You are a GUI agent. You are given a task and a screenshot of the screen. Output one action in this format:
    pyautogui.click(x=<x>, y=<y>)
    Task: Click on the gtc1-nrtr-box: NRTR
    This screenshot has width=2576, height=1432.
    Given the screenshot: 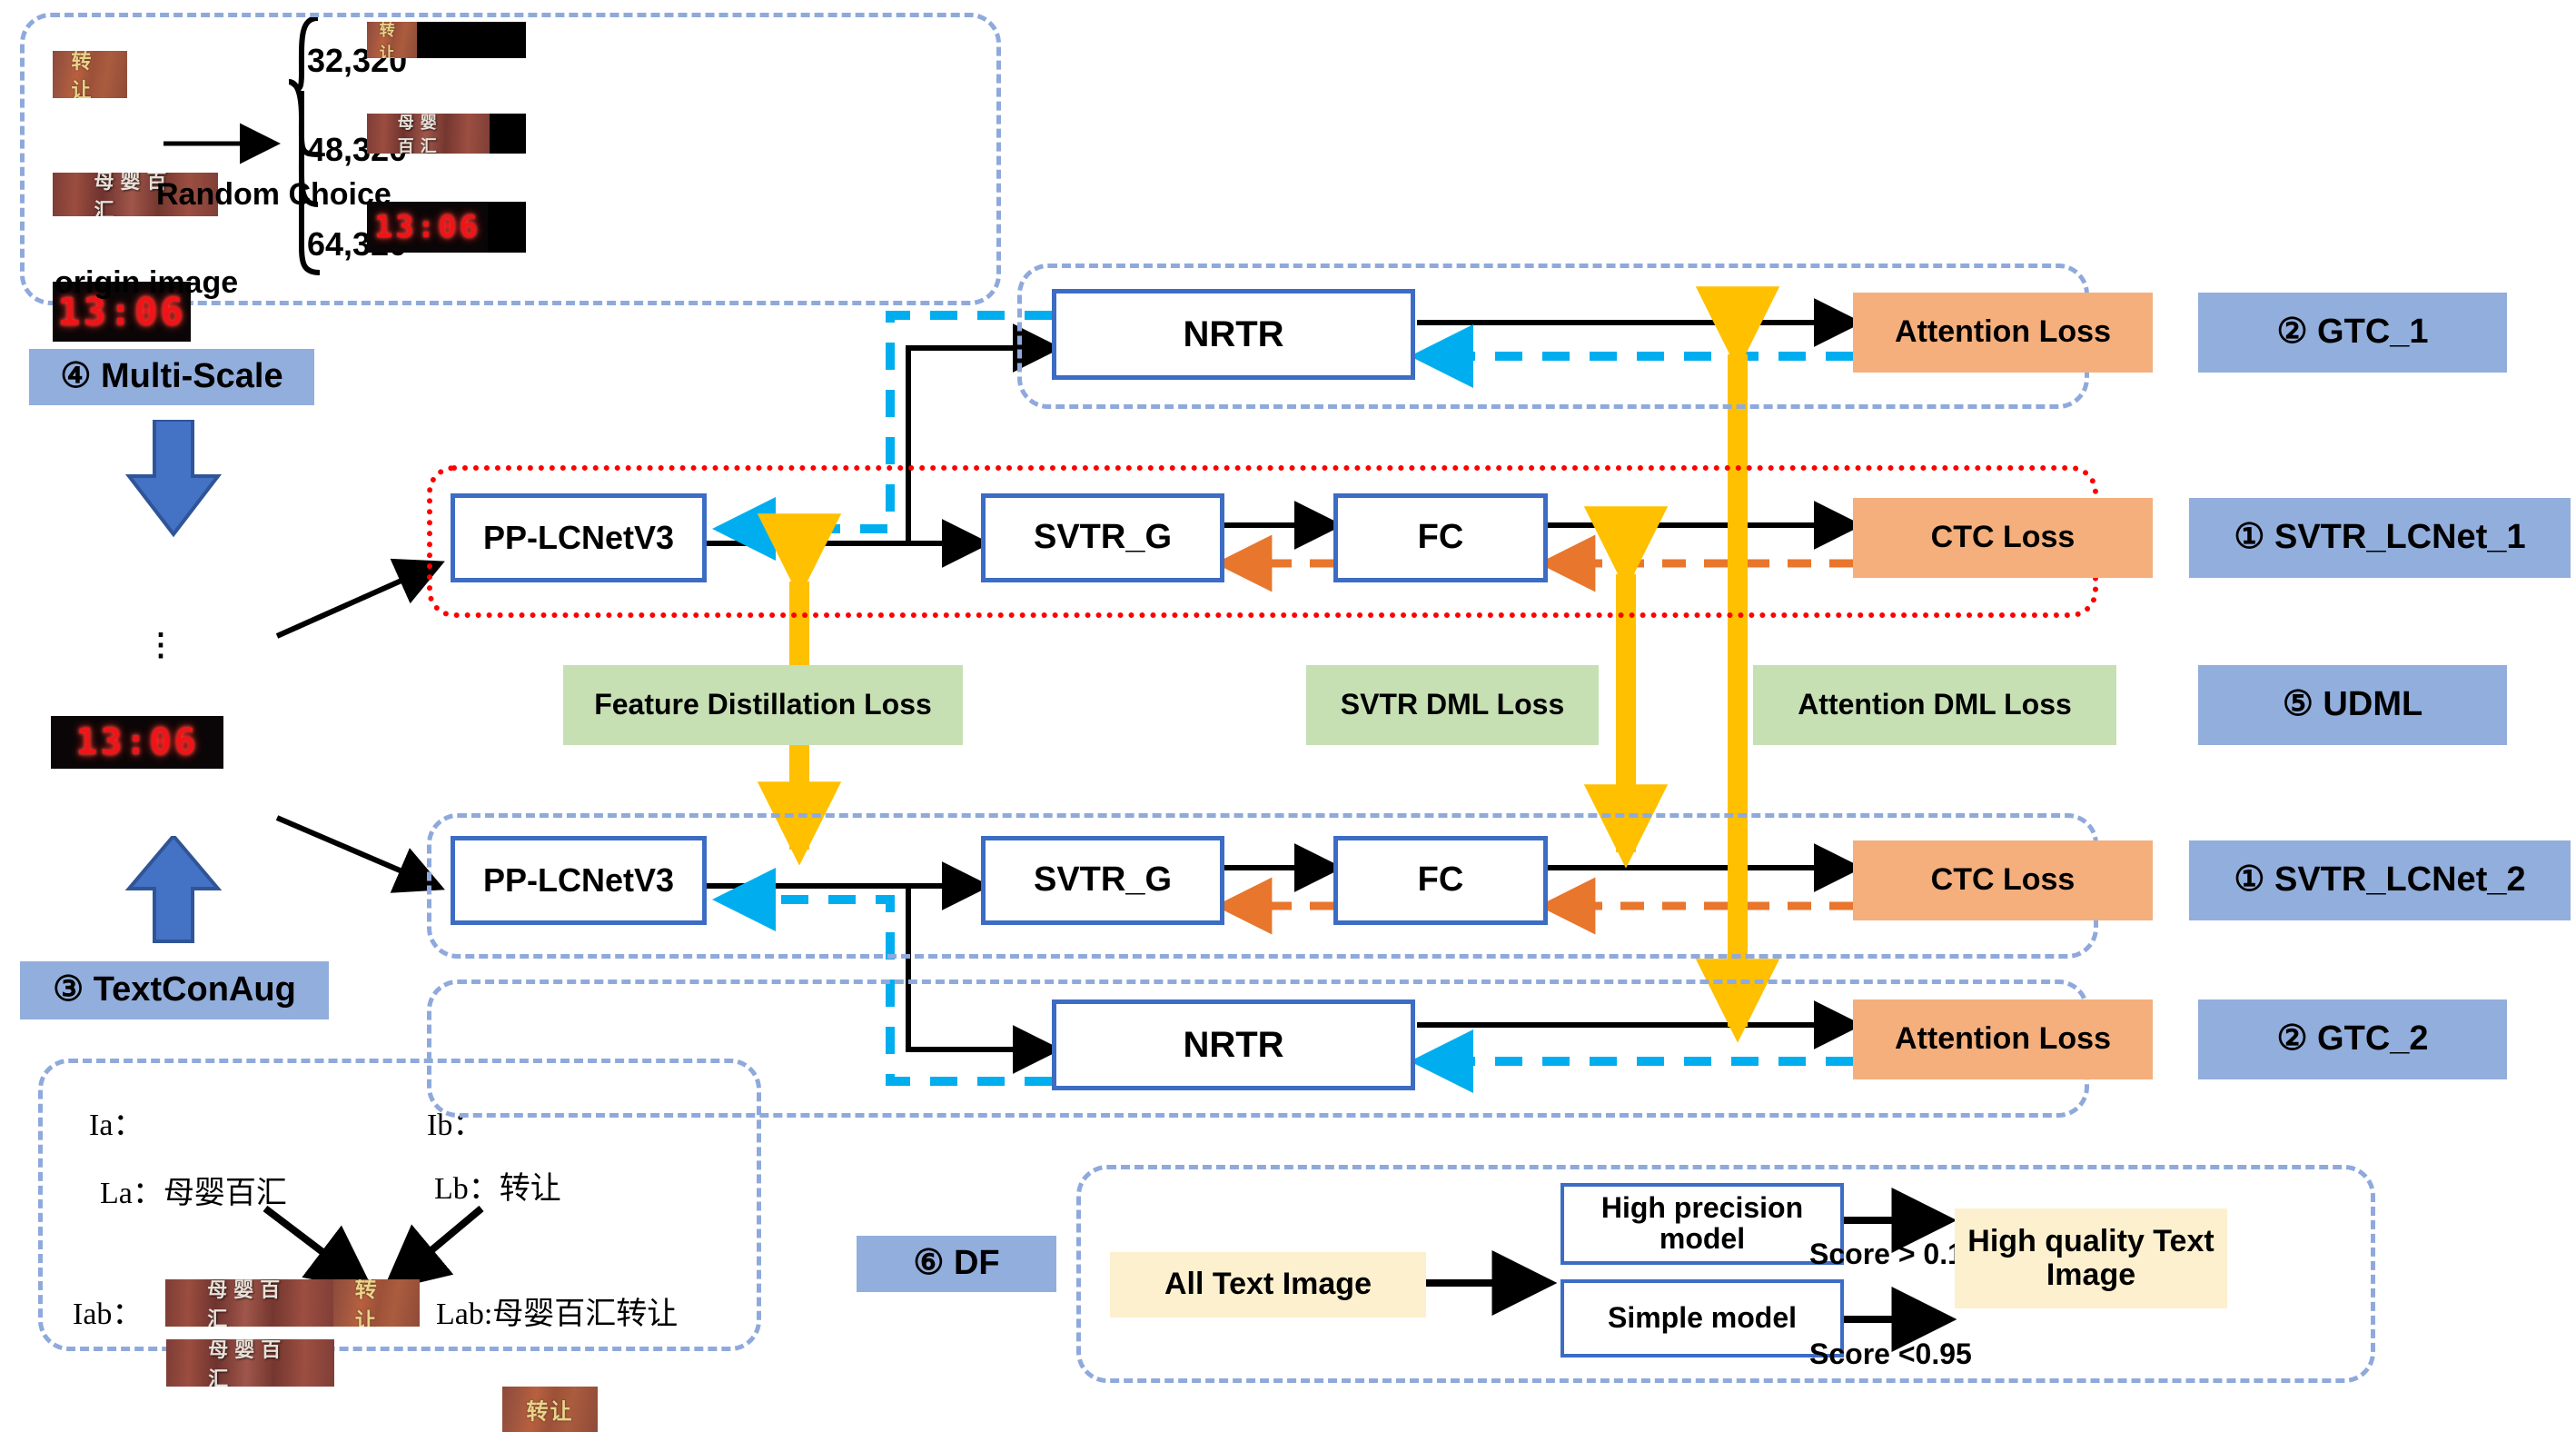 What is the action you would take?
    pyautogui.click(x=1233, y=334)
    